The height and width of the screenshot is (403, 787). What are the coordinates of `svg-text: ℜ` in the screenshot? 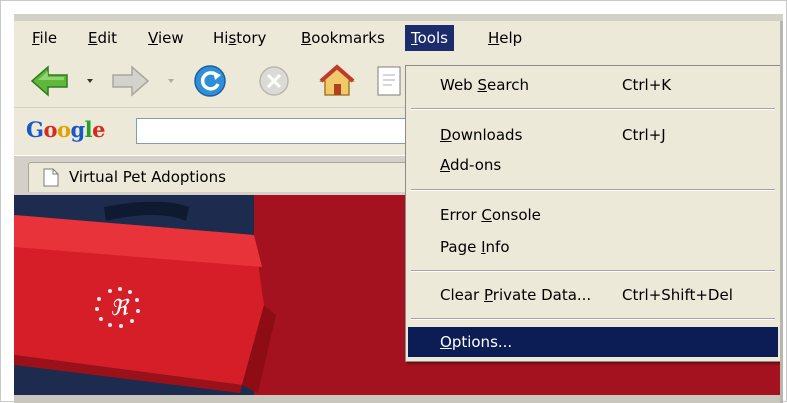 It's located at (120, 308).